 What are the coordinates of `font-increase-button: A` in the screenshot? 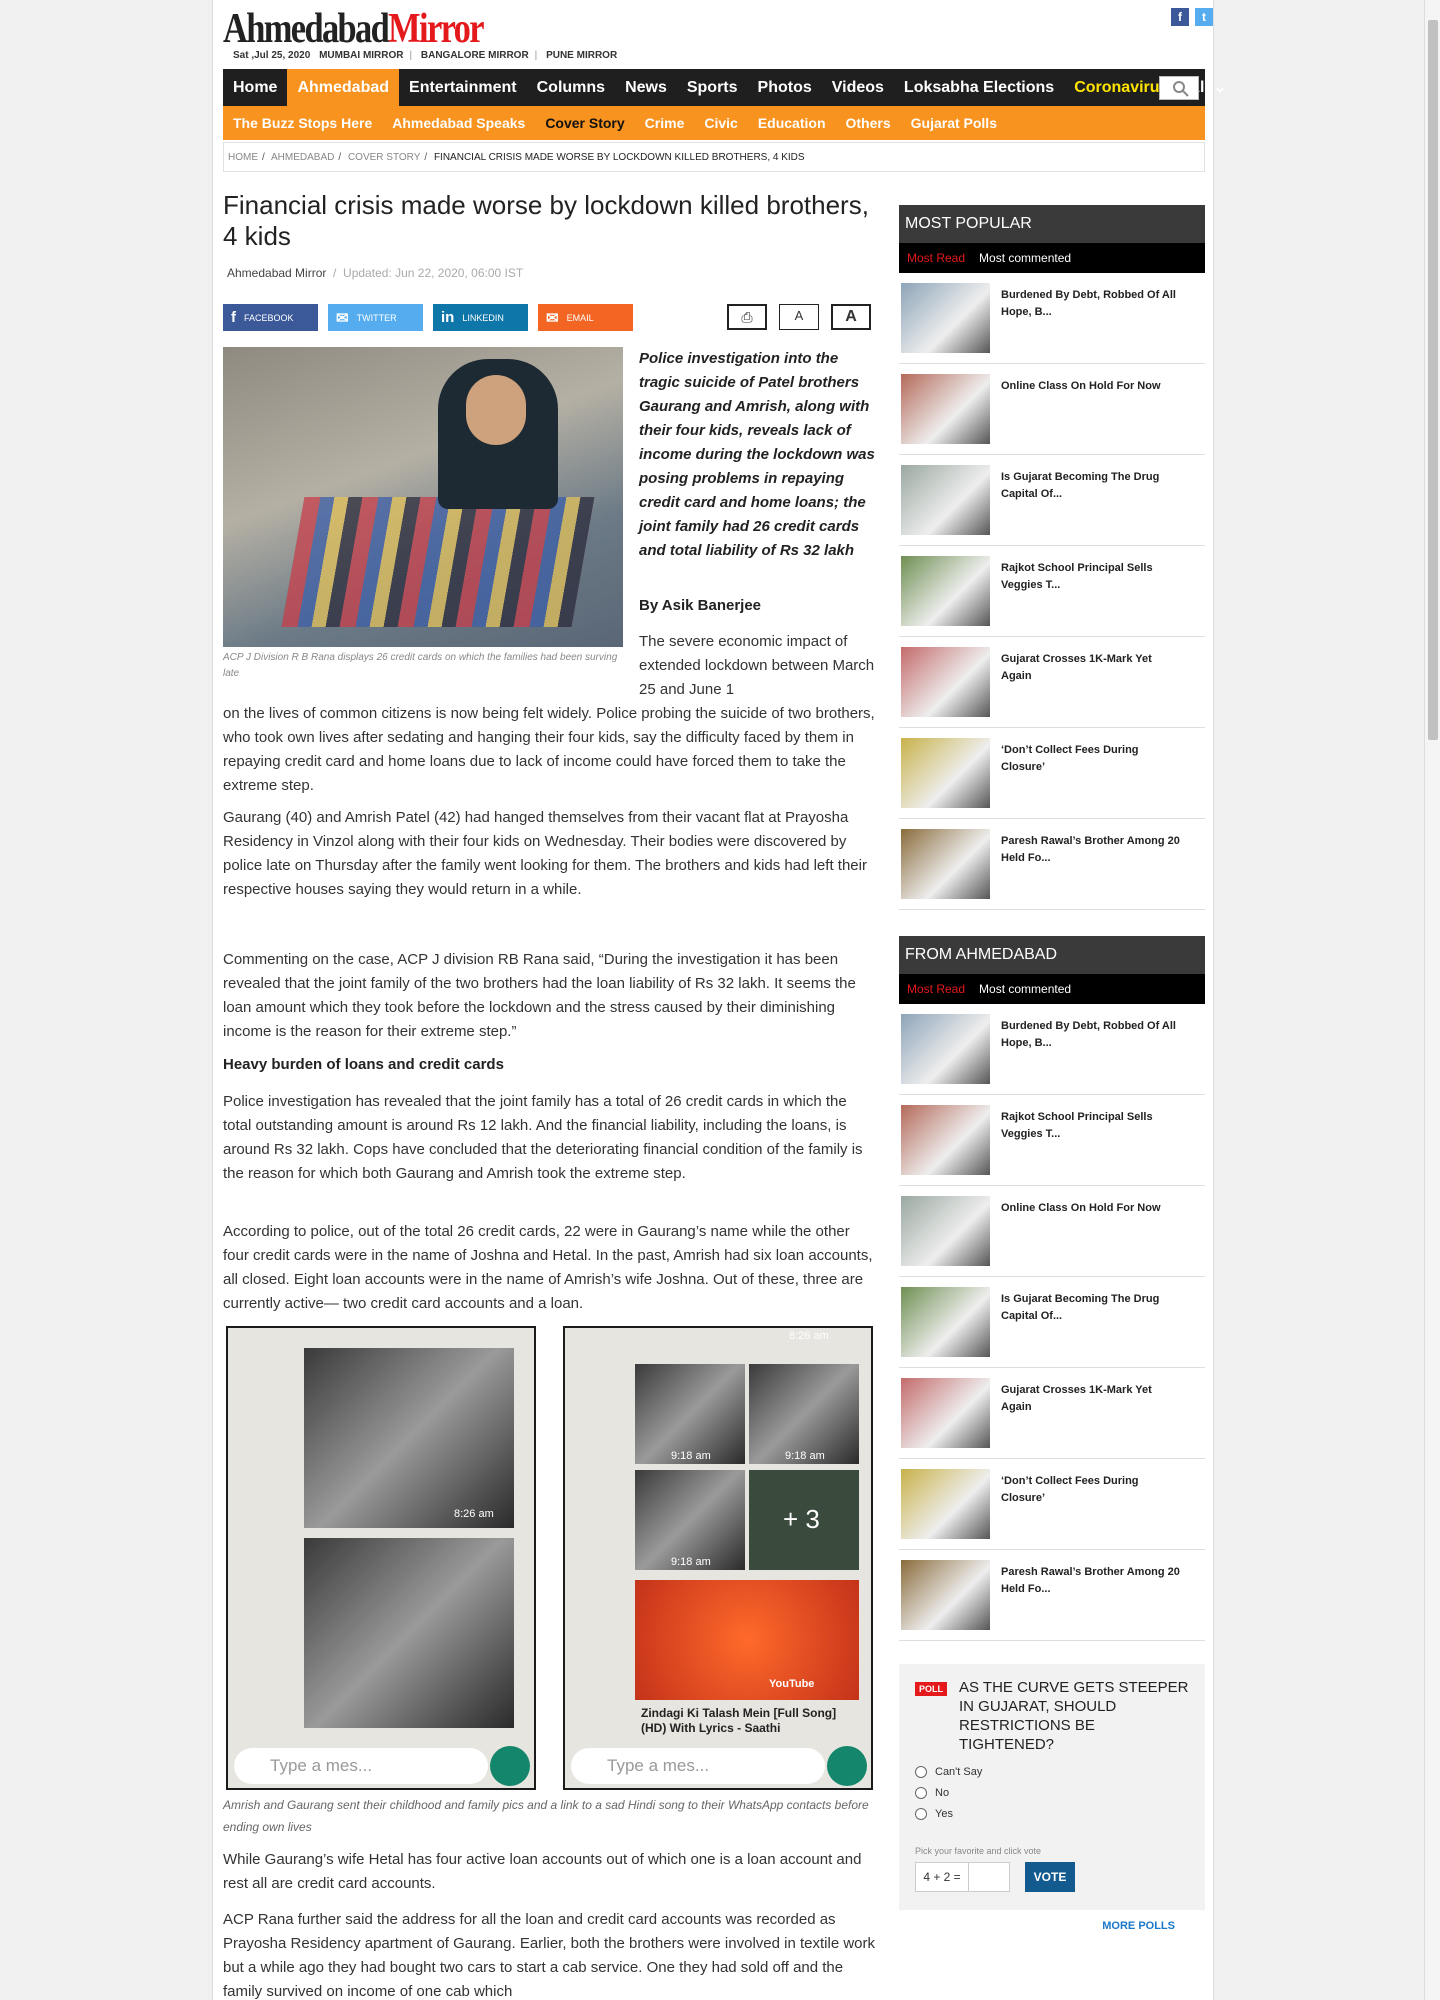 It's located at (851, 317).